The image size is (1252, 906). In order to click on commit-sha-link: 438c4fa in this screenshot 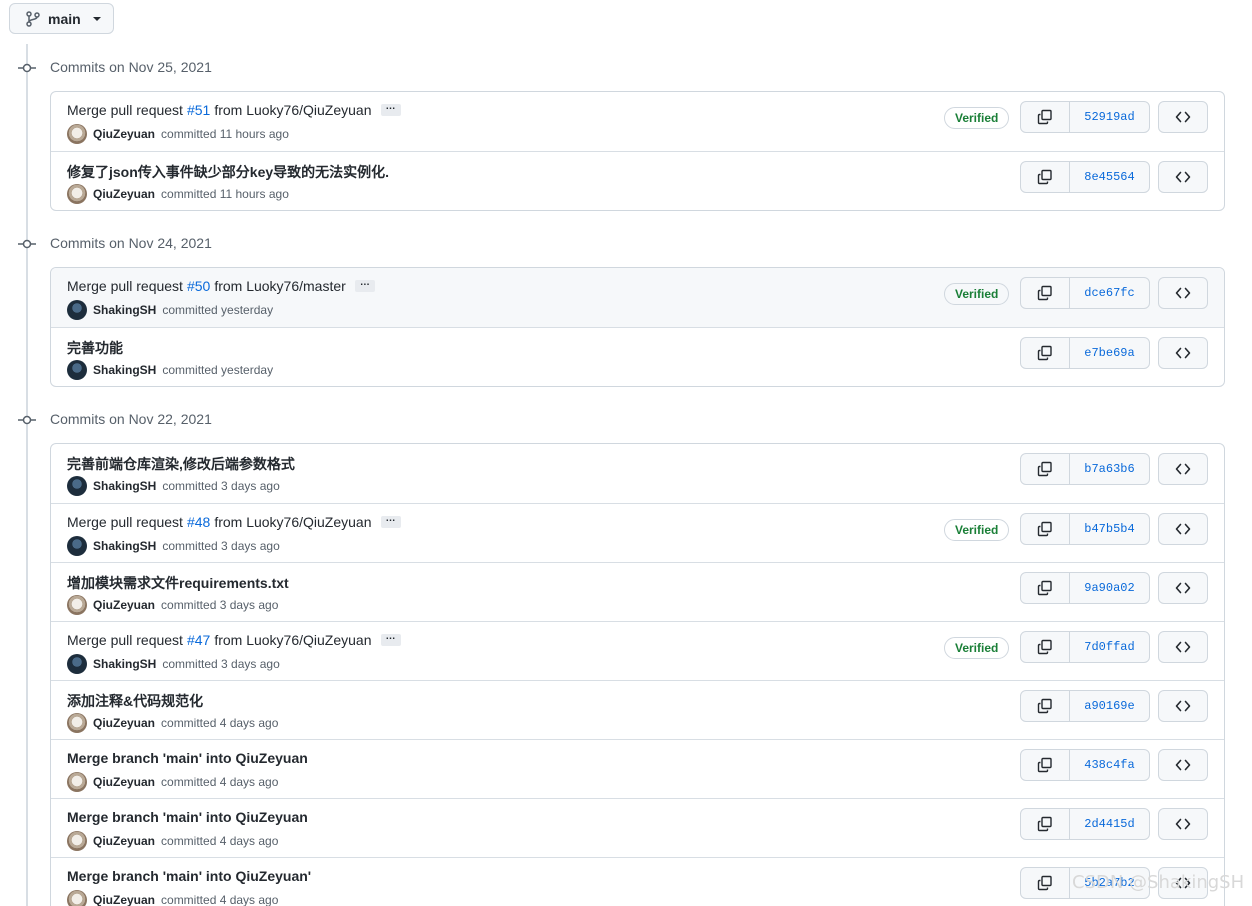, I will do `click(1109, 765)`.